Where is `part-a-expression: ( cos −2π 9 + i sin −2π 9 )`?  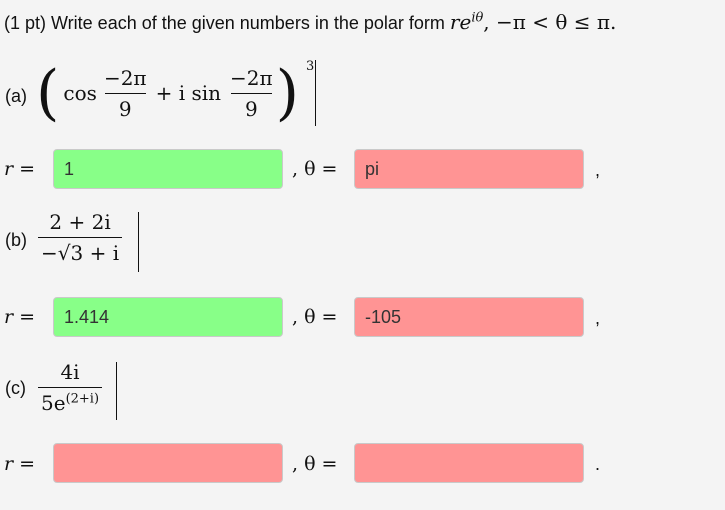
part-a-expression: ( cos −2π 9 + i sin −2π 9 ) is located at coordinates (167, 93).